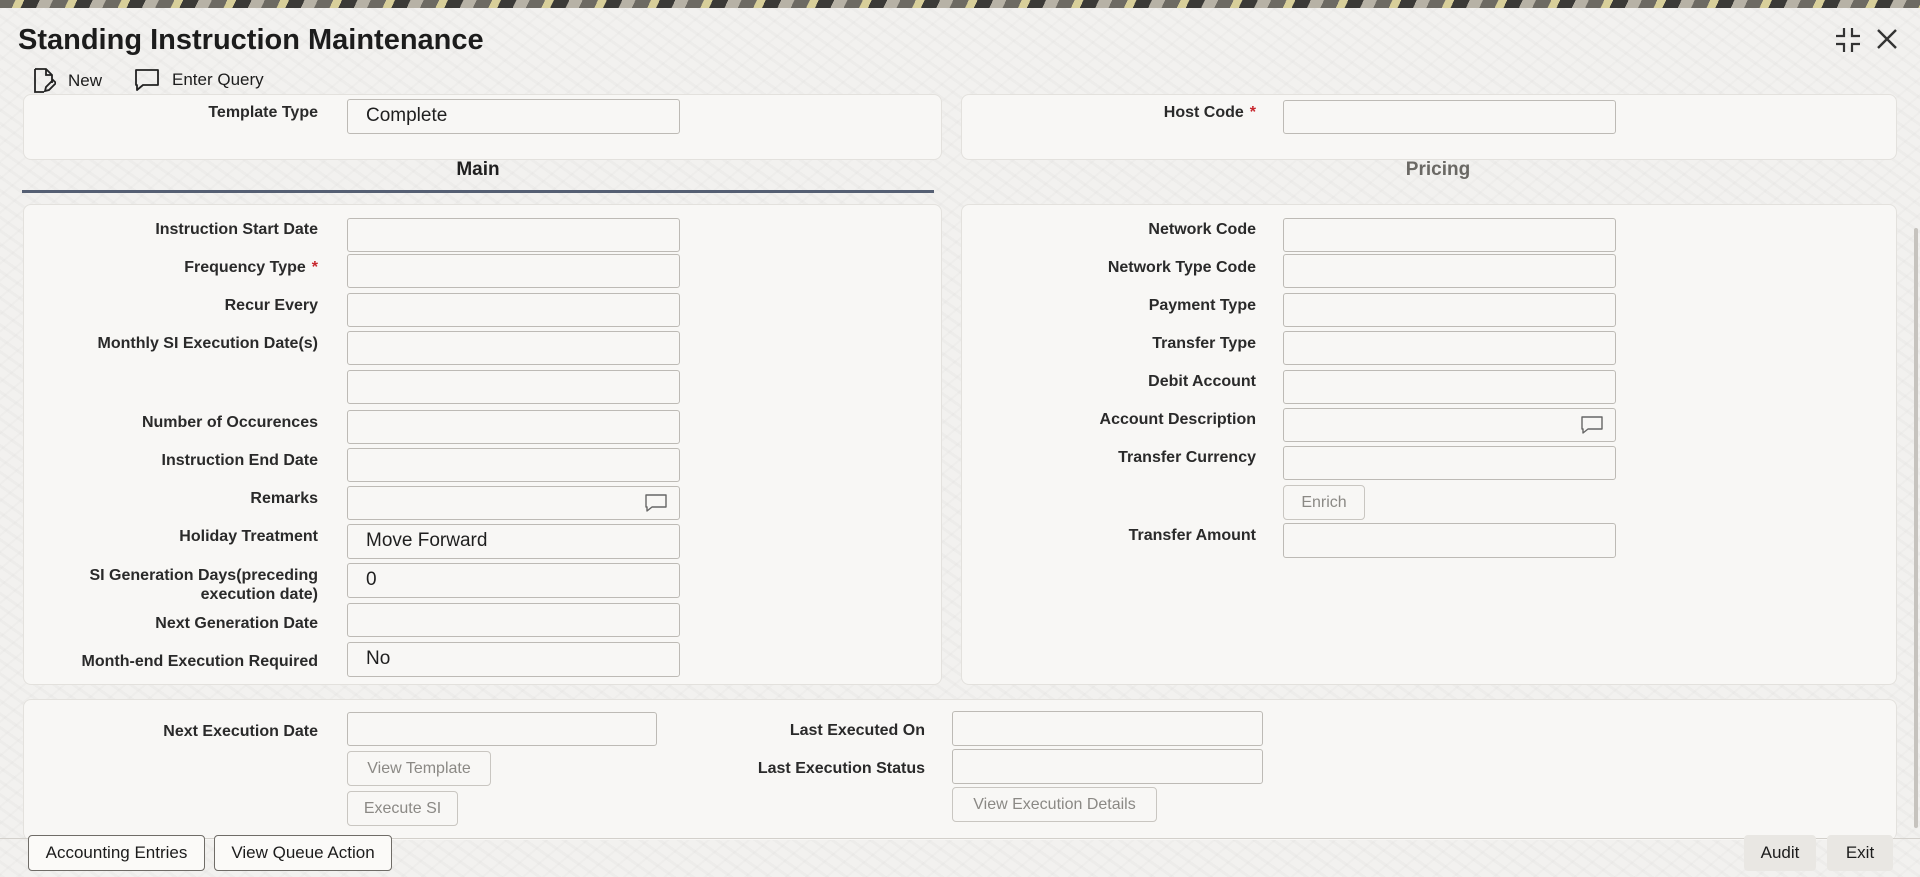 This screenshot has width=1920, height=877. I want to click on tab-main: Main, so click(478, 170).